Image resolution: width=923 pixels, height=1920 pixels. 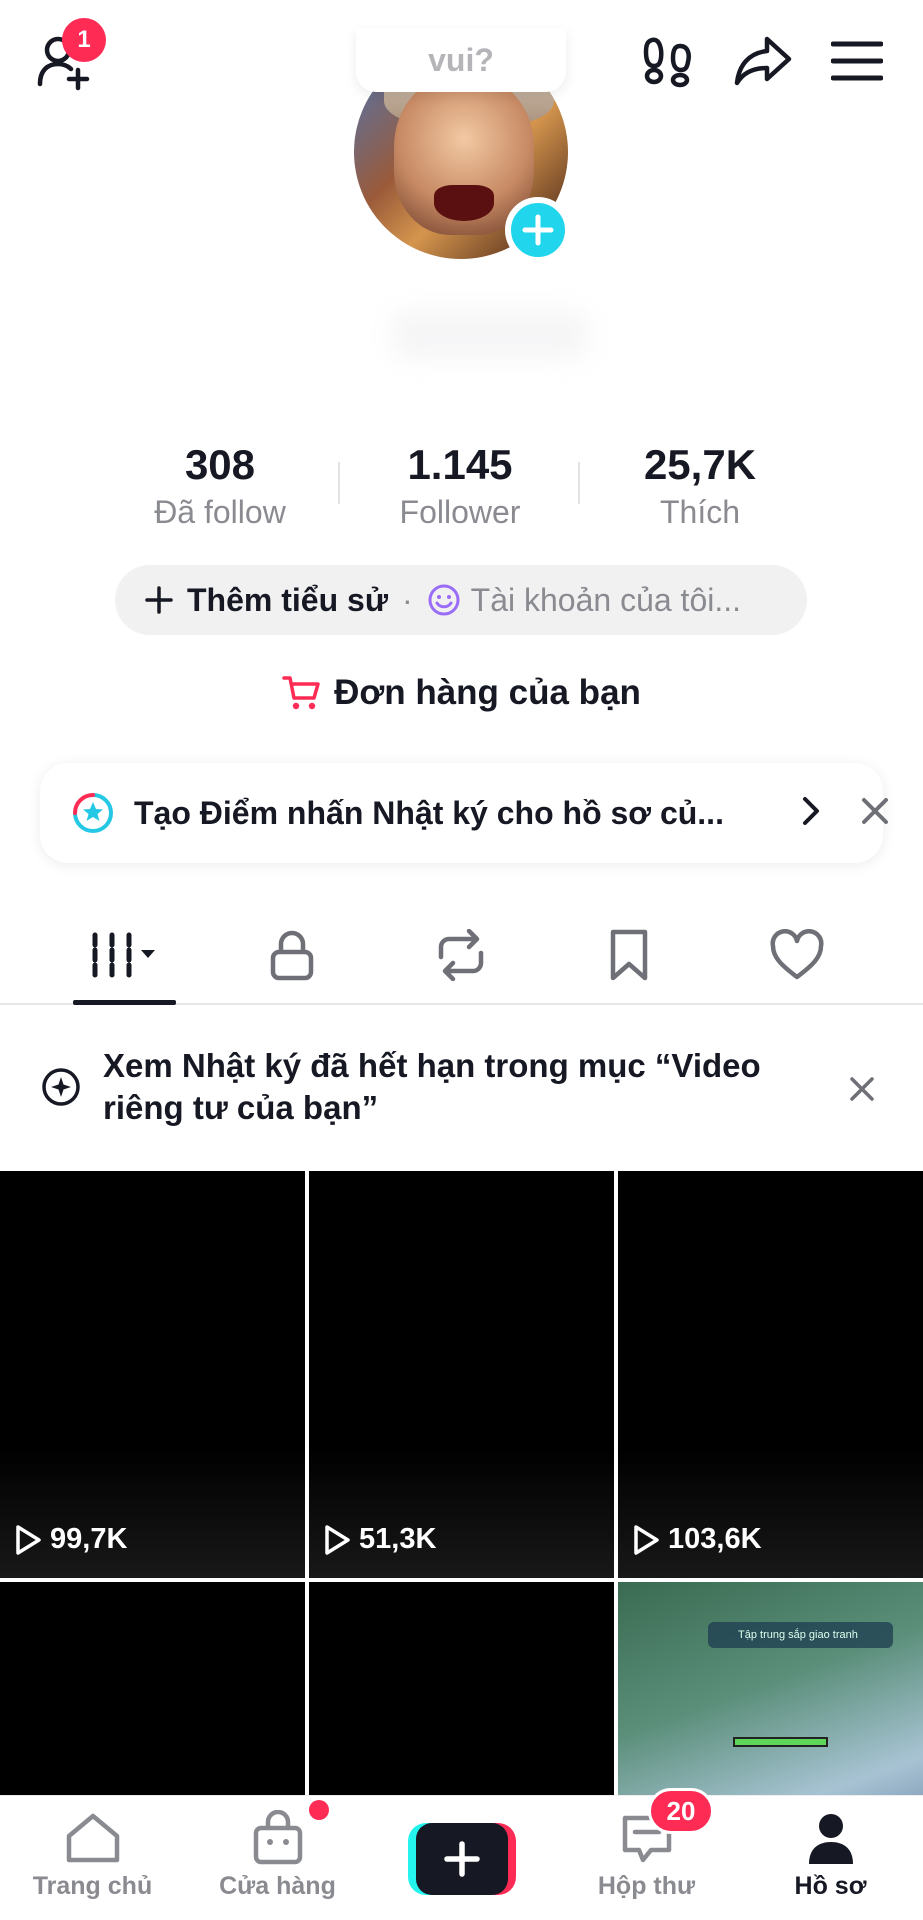 What do you see at coordinates (700, 464) in the screenshot?
I see `stat-value: 25,7K` at bounding box center [700, 464].